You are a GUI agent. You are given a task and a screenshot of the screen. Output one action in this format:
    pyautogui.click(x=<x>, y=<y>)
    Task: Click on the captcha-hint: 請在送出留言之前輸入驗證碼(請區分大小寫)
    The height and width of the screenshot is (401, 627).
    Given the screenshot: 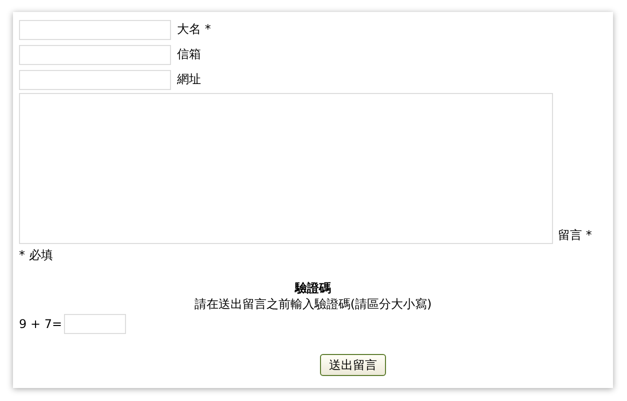 What is the action you would take?
    pyautogui.click(x=313, y=304)
    